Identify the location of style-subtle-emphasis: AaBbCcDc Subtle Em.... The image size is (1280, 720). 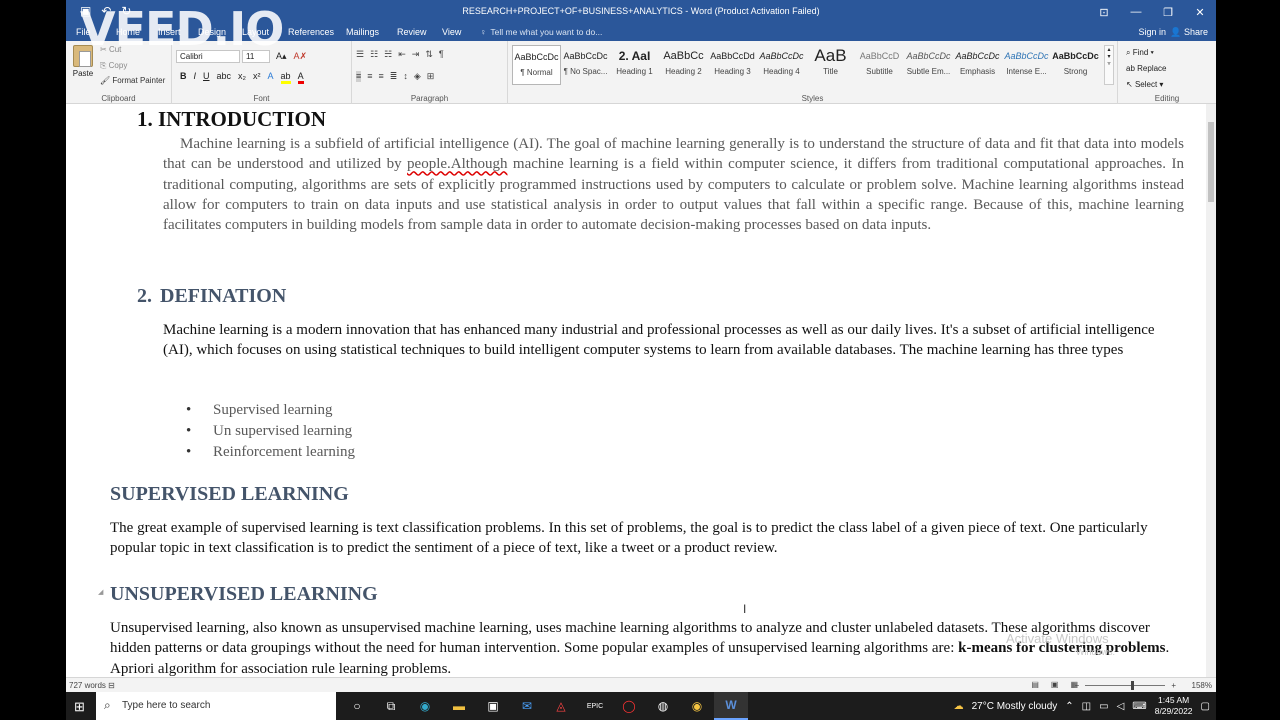
(928, 65).